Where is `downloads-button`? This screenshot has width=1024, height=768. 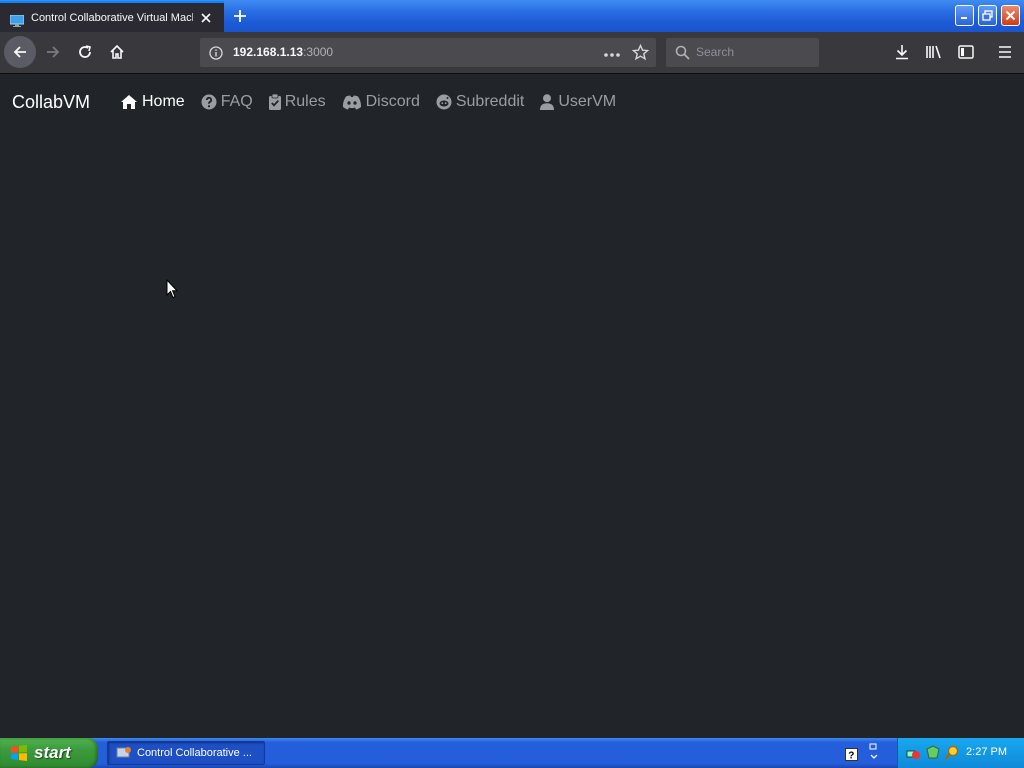
downloads-button is located at coordinates (902, 52).